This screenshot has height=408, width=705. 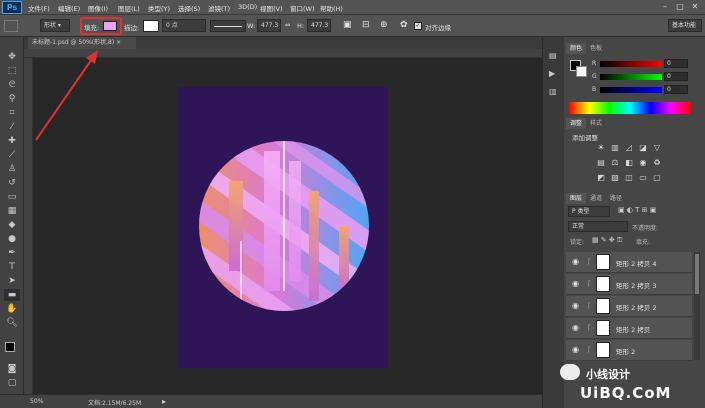 I want to click on layer-row: ◉ ʃ 矩形 2 拷贝 3, so click(x=629, y=284).